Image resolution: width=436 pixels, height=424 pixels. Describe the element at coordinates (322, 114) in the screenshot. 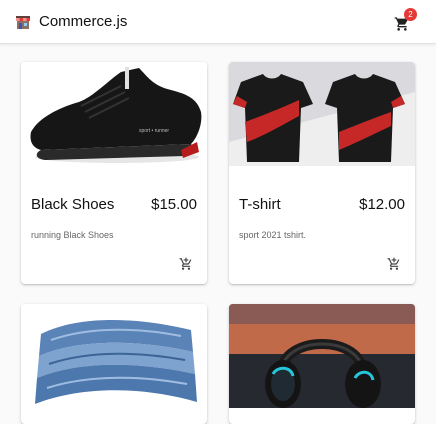

I see `tshirt-image` at that location.